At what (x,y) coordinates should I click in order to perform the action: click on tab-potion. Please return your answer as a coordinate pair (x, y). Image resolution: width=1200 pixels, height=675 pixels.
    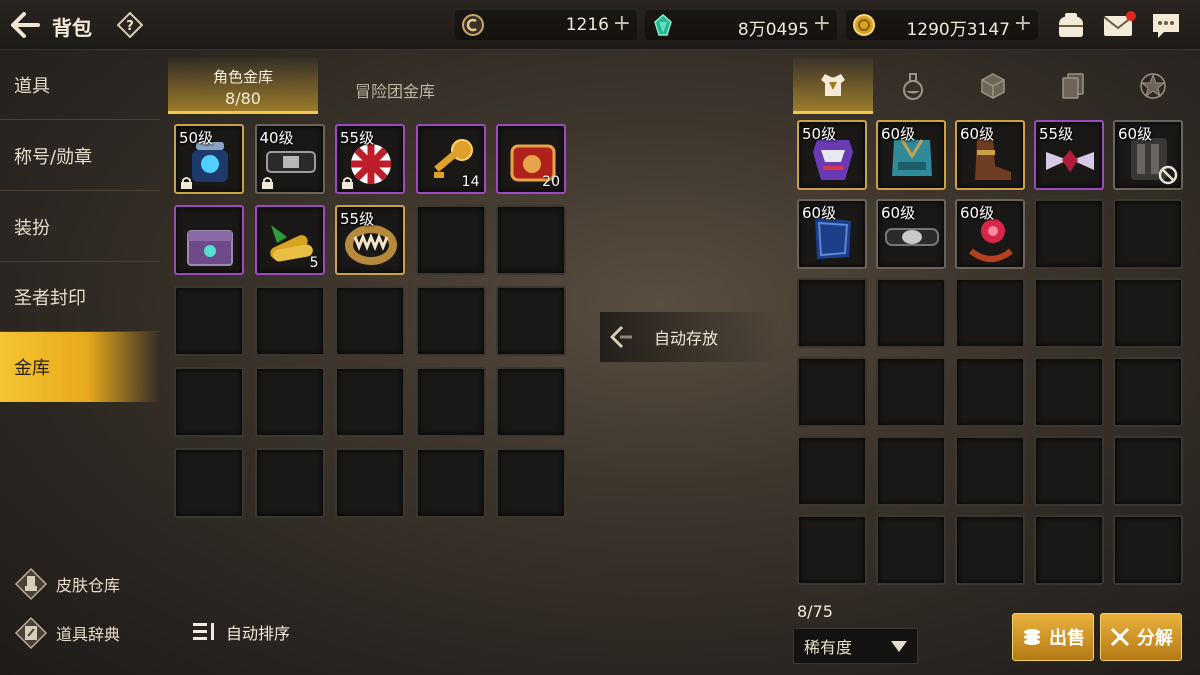
    Looking at the image, I should click on (913, 86).